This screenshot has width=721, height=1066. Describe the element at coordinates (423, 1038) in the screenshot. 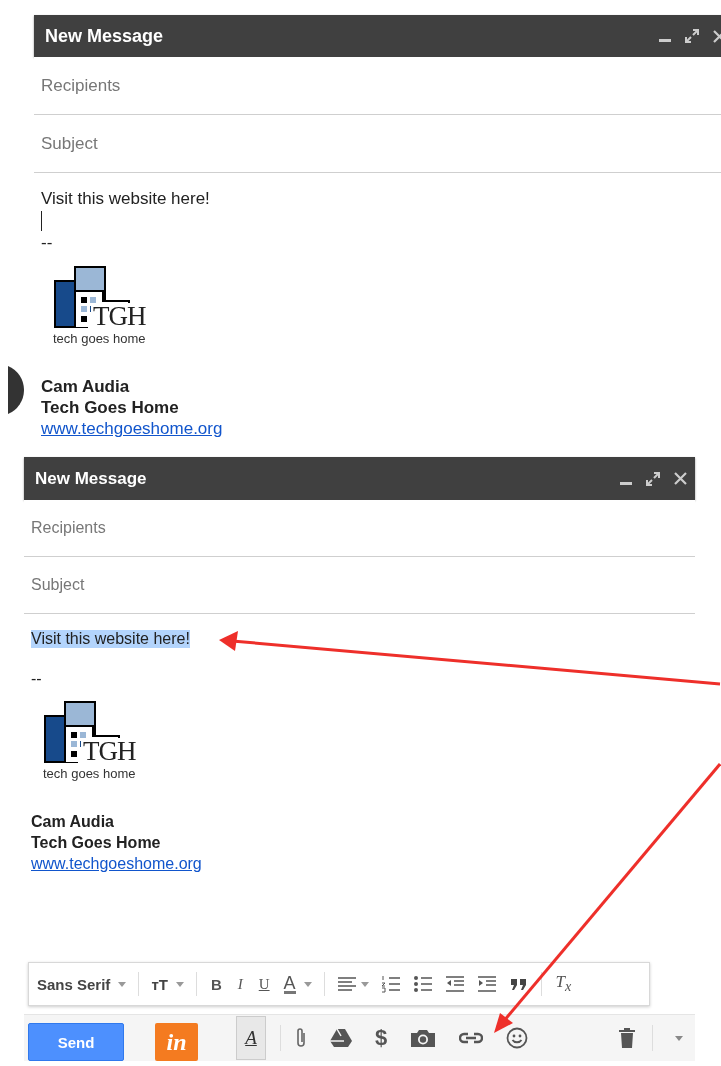

I see `camera-icon` at that location.